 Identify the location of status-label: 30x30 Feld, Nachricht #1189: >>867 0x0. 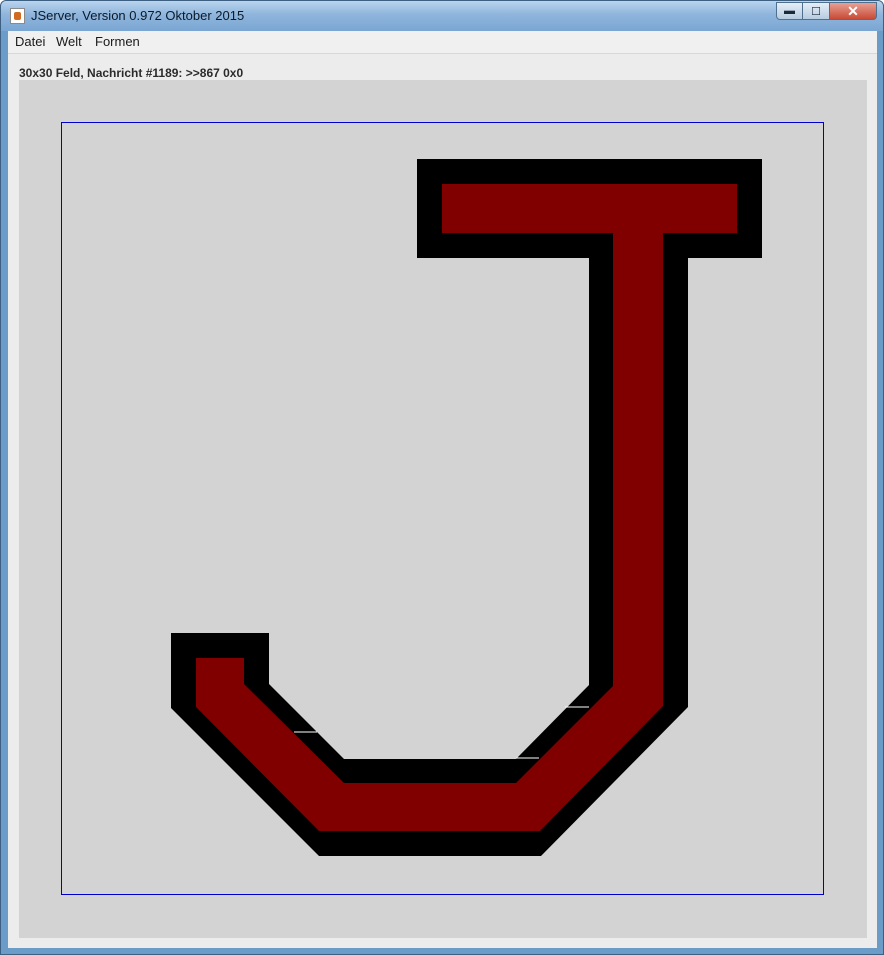
(131, 73).